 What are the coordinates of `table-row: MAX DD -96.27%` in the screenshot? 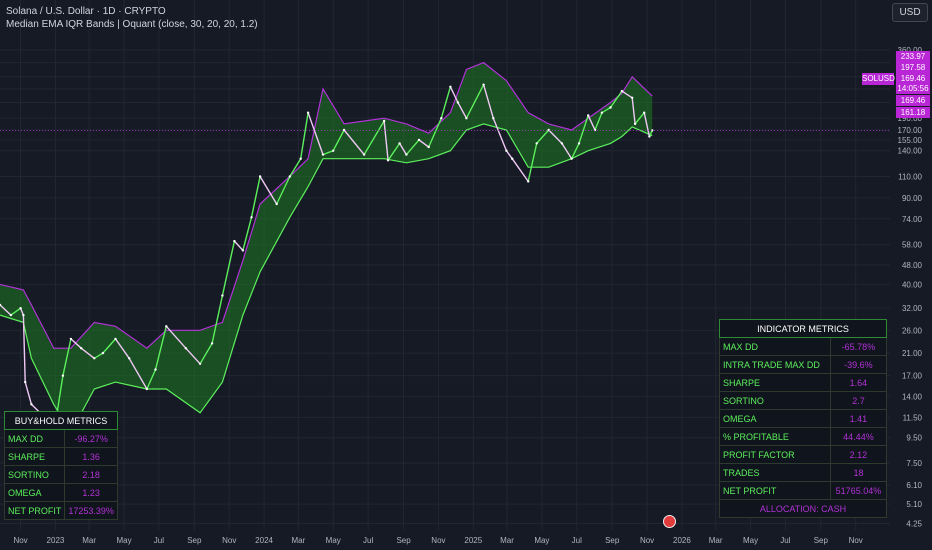 It's located at (60, 438).